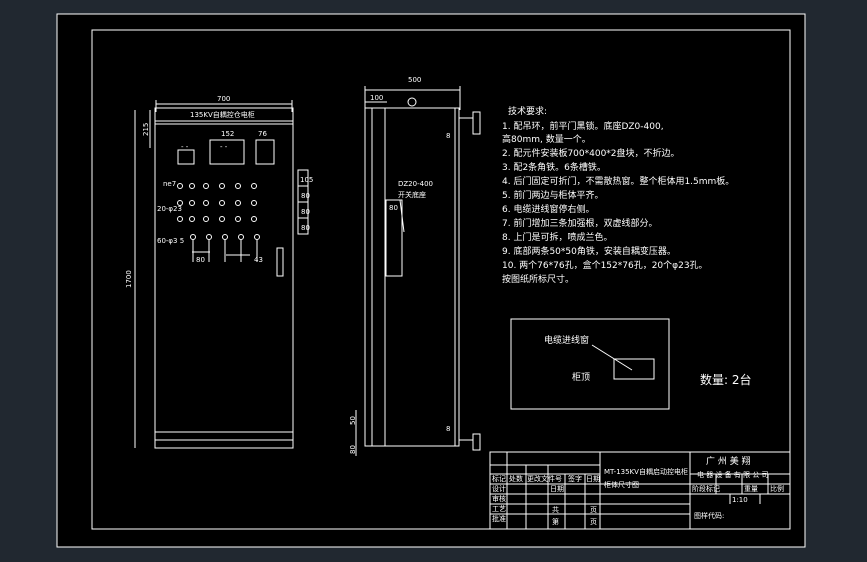 The width and height of the screenshot is (867, 562). Describe the element at coordinates (353, 420) in the screenshot. I see `side-dim-50: 50` at that location.